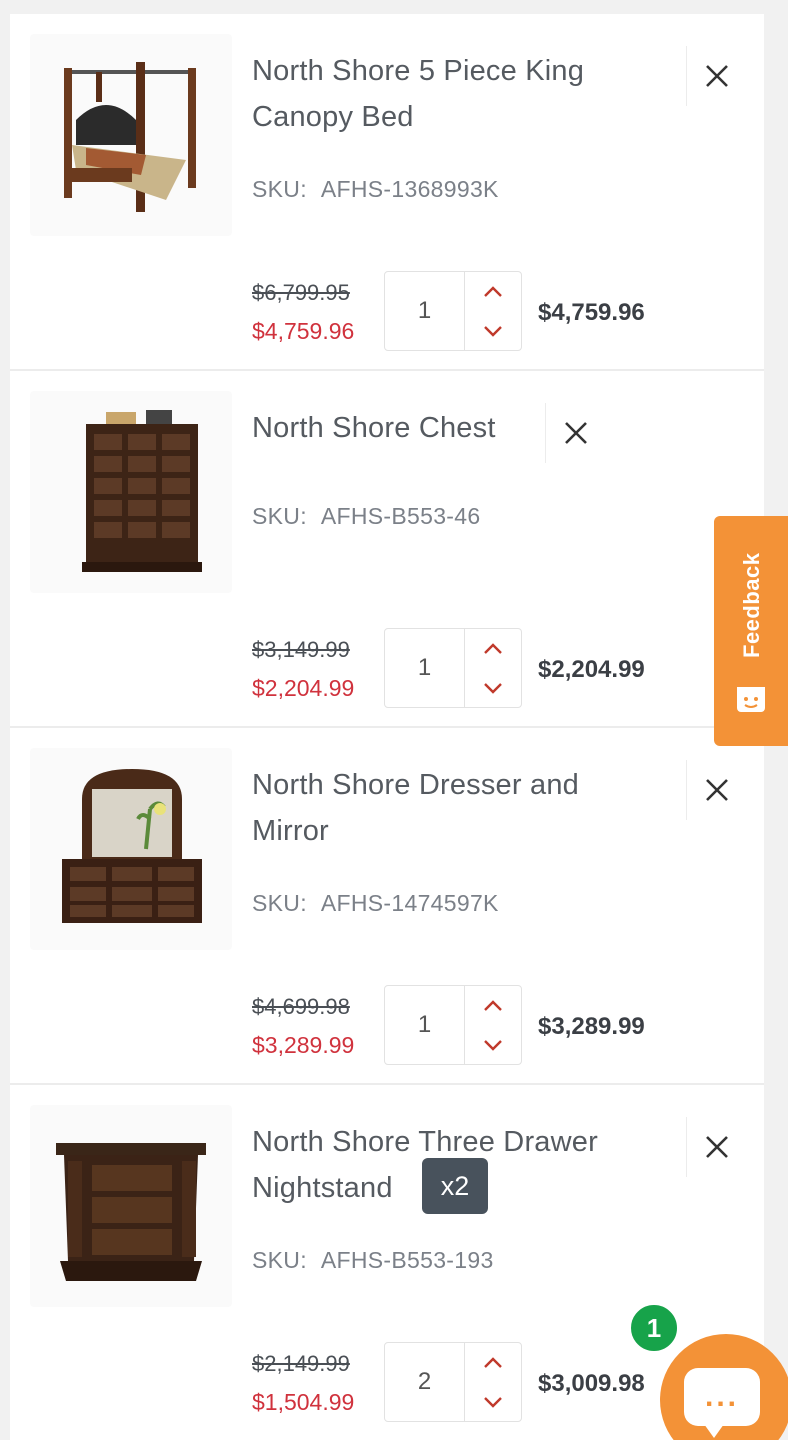  Describe the element at coordinates (591, 1026) in the screenshot. I see `line-total: $3,289.99` at that location.